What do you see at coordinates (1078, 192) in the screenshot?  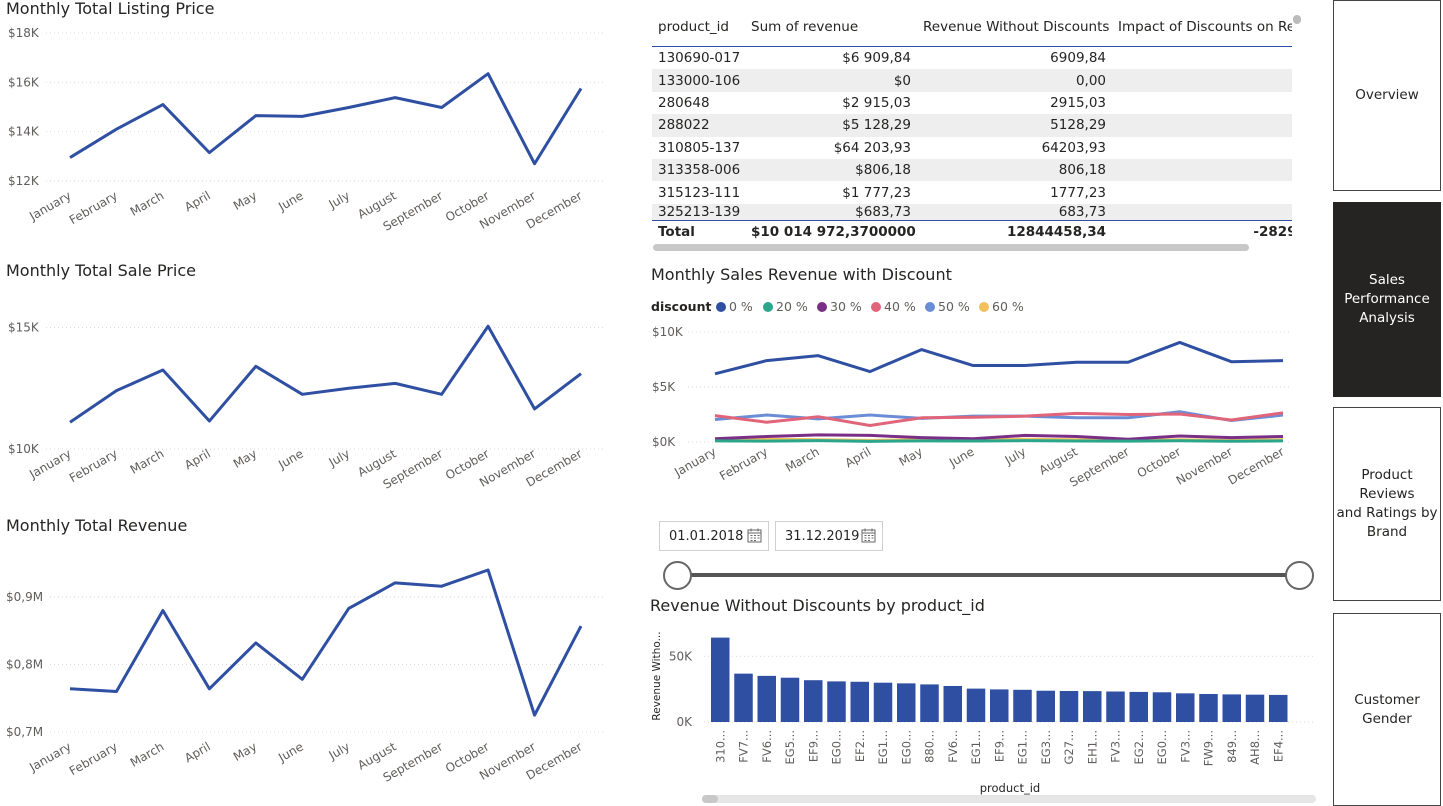 I see `cell-revenue-without-discounts: 1777,23` at bounding box center [1078, 192].